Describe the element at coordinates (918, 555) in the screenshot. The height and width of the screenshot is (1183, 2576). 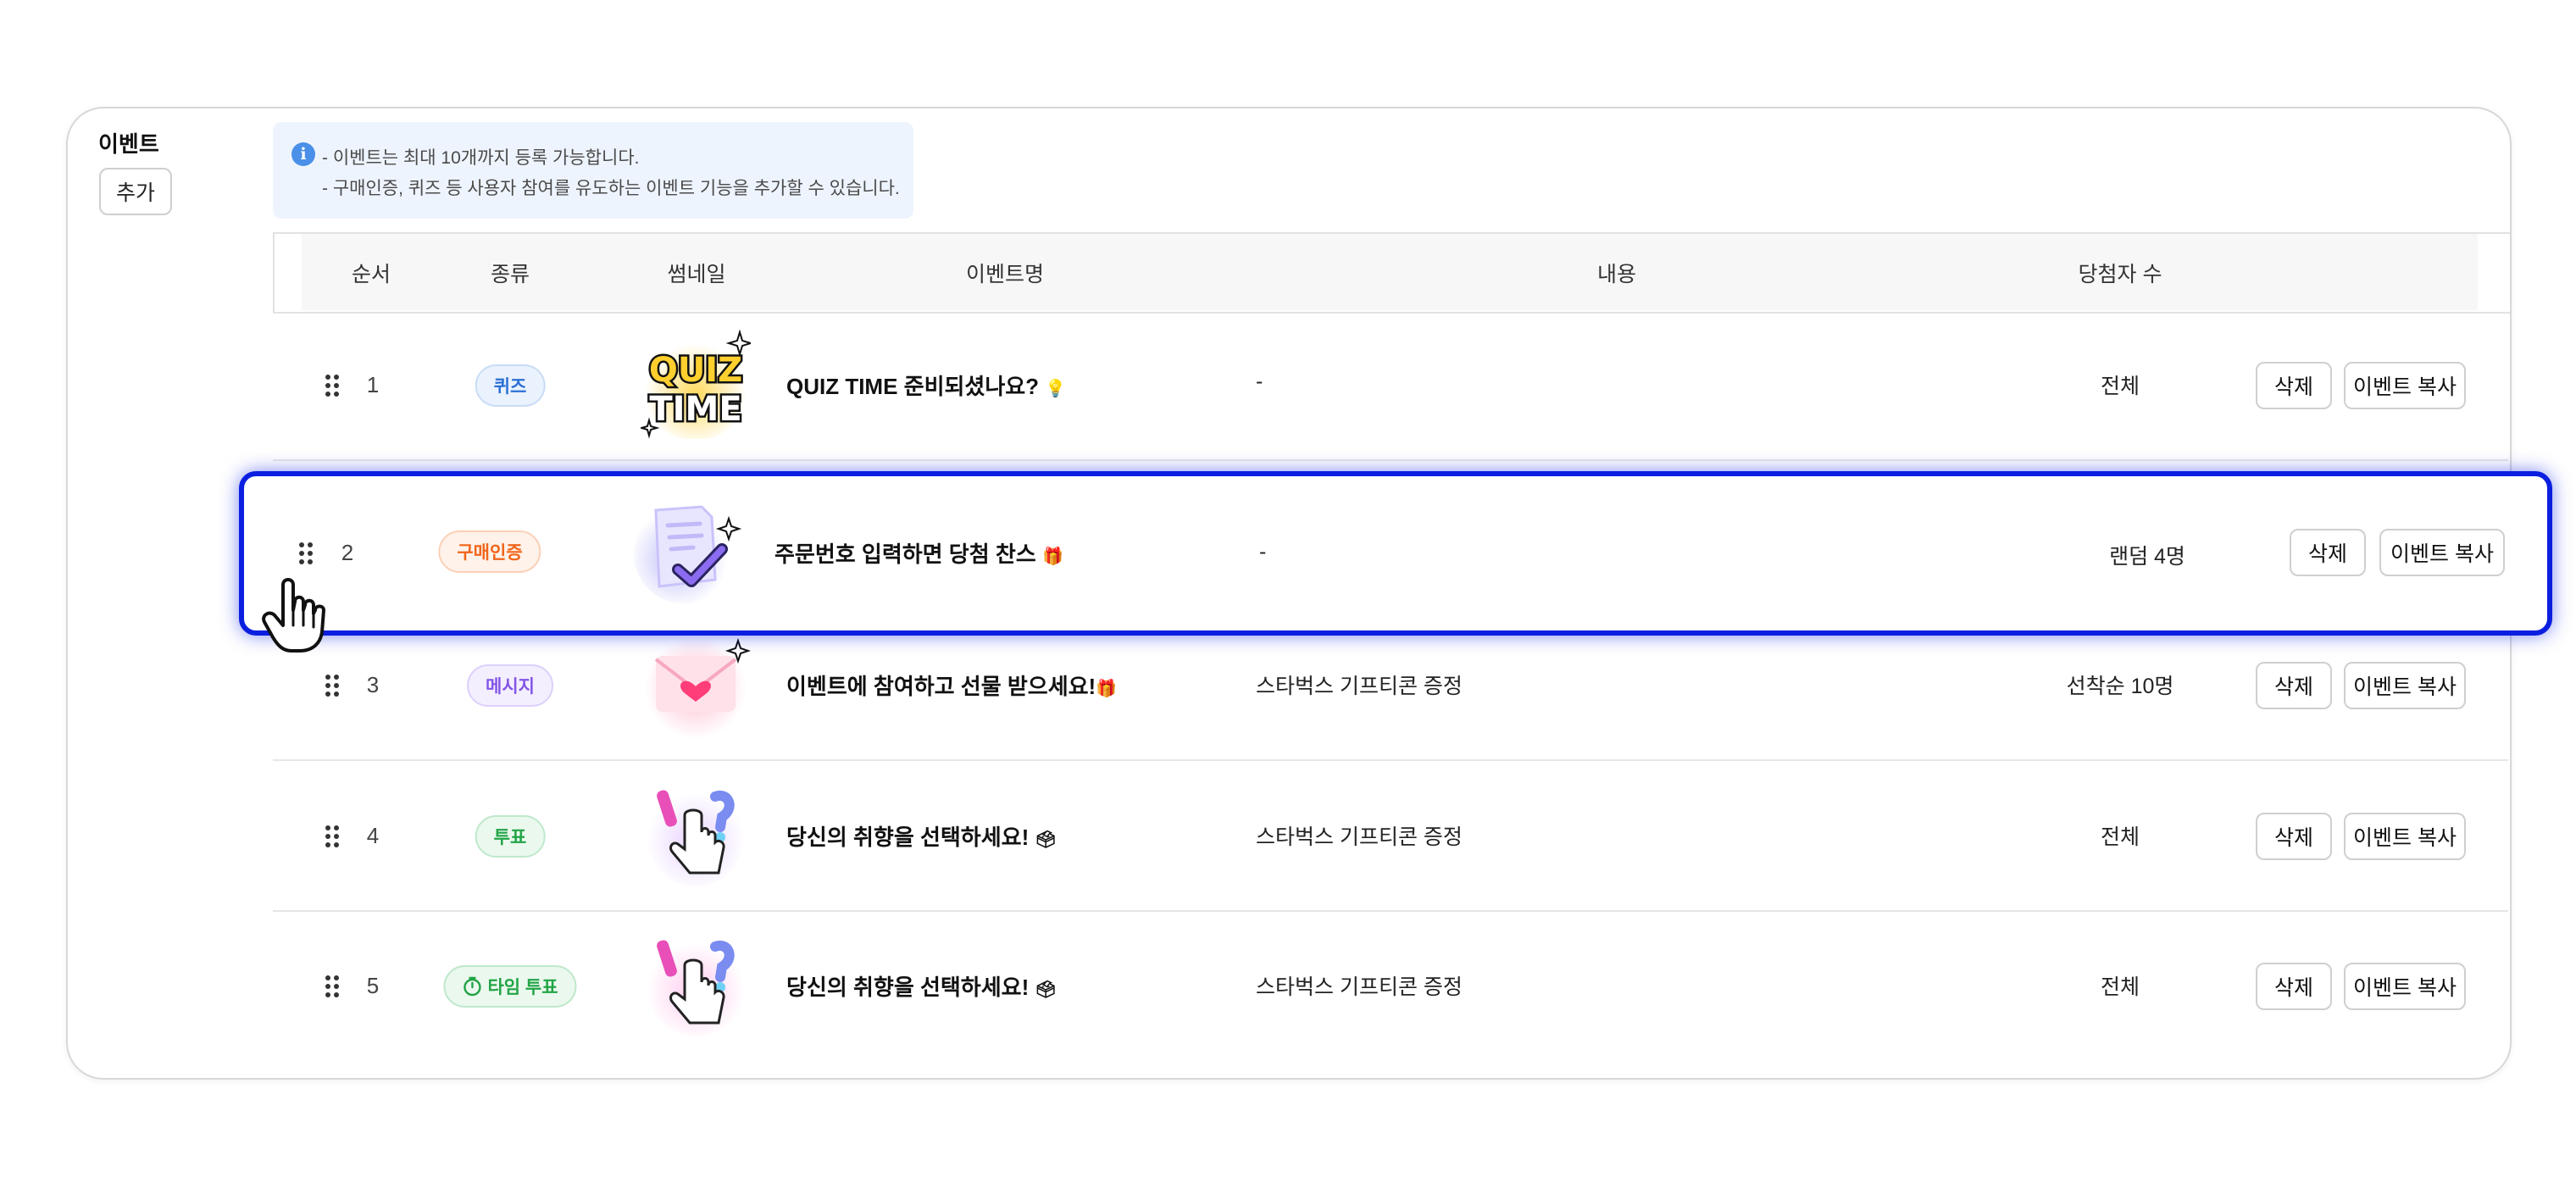
I see `event-title: 주문번호 입력하면 당첨 찬스 🎁` at that location.